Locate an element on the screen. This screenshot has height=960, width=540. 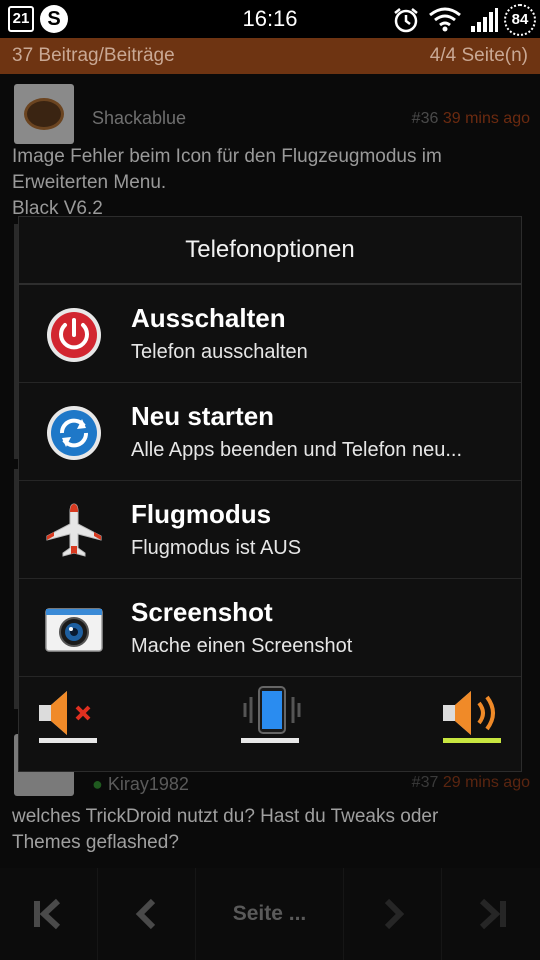
first-page-button is located at coordinates (49, 914).